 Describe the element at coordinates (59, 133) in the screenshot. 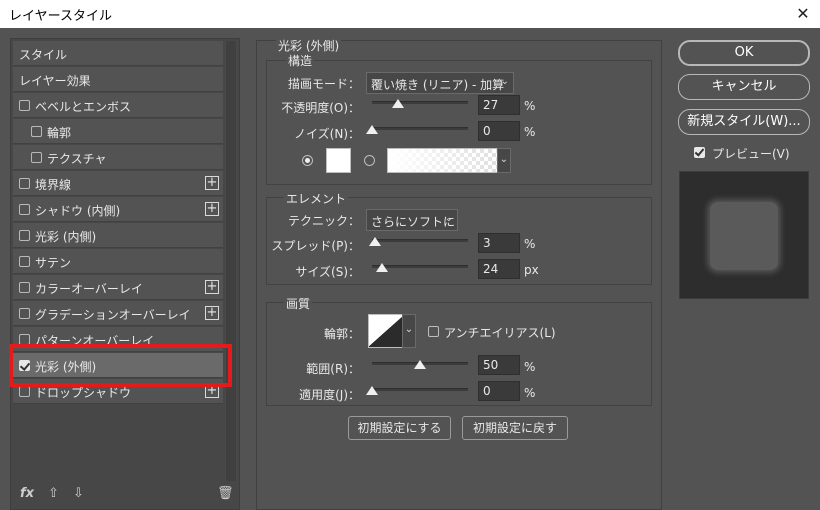

I see `style-item-label: 輪郭` at that location.